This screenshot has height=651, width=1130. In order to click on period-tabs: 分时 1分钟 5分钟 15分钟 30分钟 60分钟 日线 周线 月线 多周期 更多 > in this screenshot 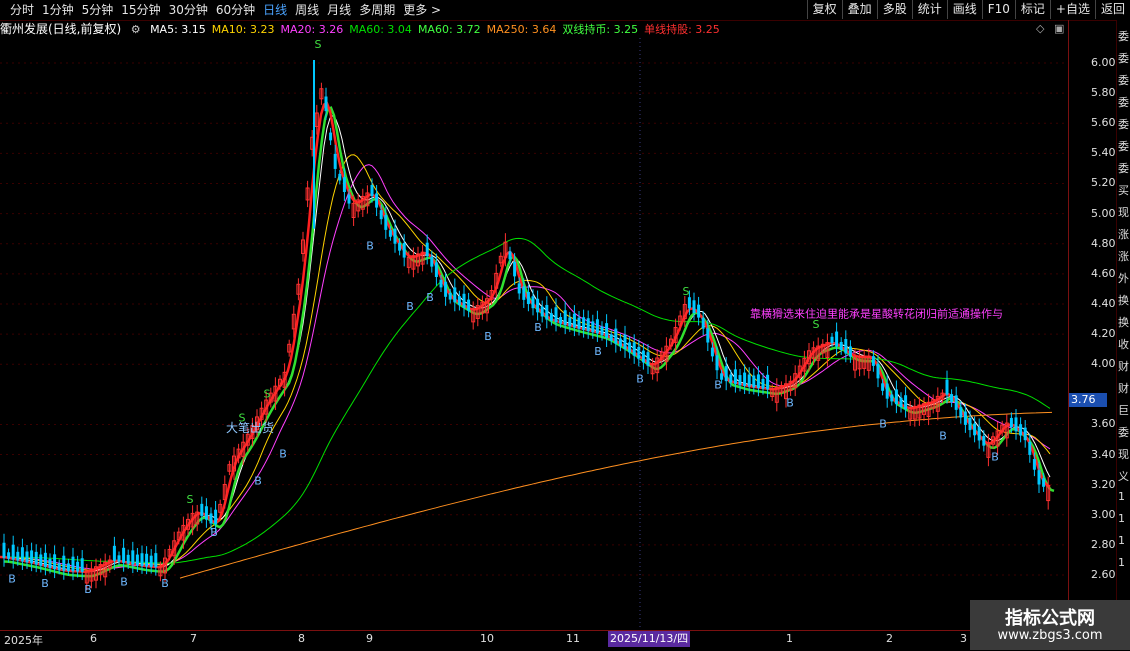, I will do `click(225, 10)`.